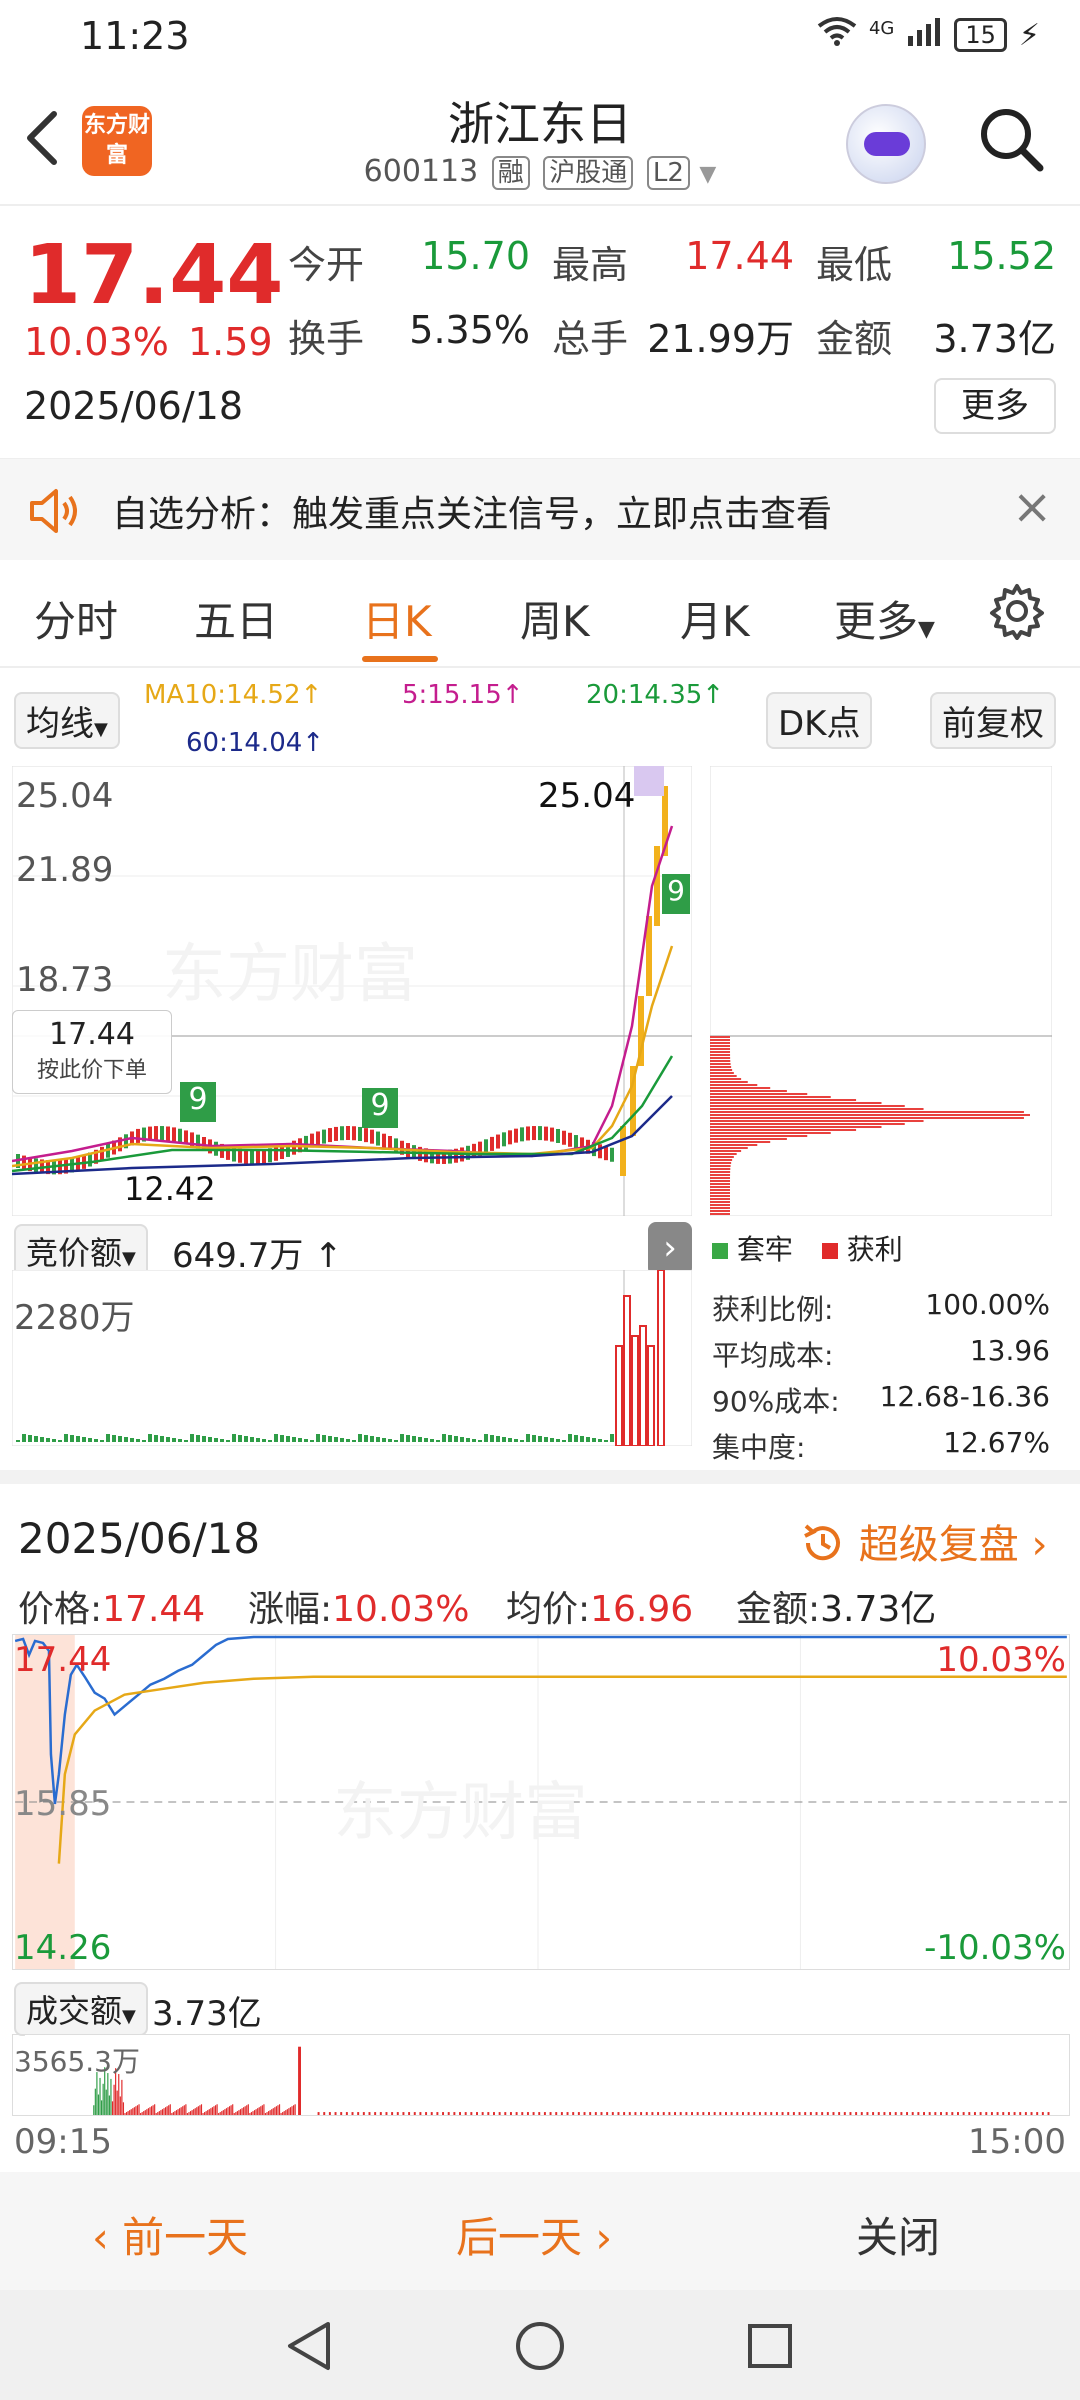 This screenshot has height=2400, width=1080. Describe the element at coordinates (541, 1802) in the screenshot. I see `intraday-chart: 东方财富` at that location.